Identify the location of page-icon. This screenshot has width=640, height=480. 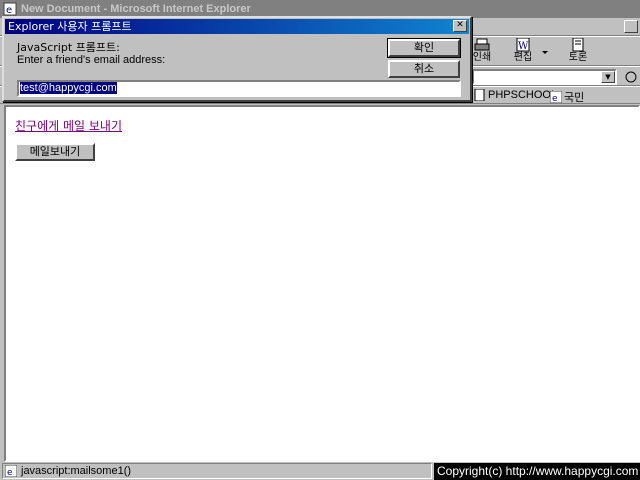
(479, 95).